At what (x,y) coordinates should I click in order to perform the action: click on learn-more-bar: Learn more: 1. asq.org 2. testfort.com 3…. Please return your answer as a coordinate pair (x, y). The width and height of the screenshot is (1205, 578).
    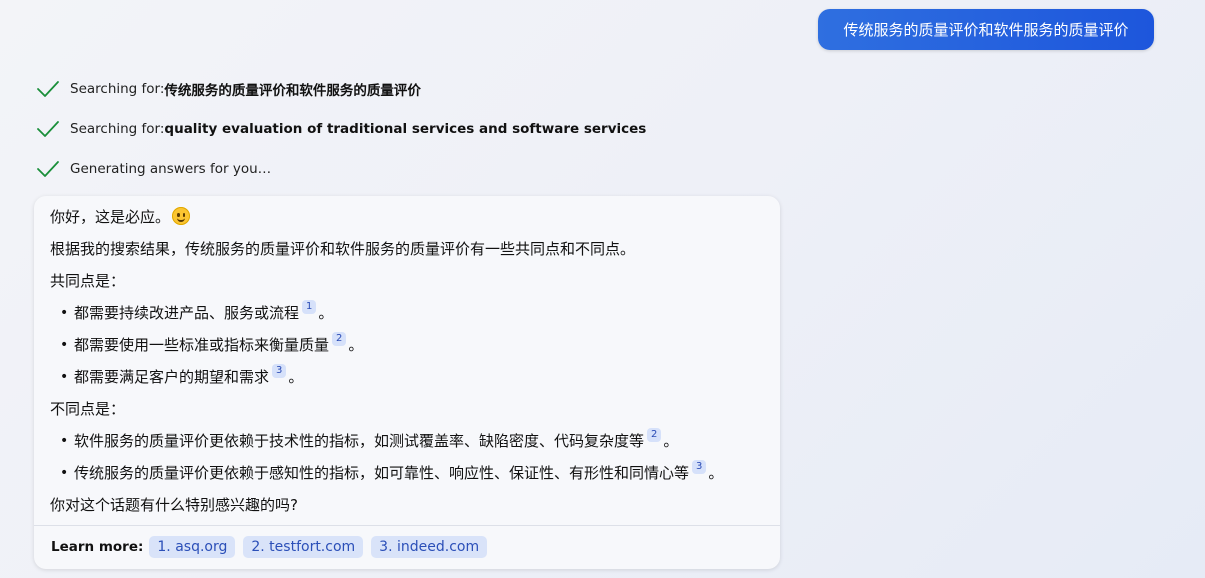
    Looking at the image, I should click on (273, 547).